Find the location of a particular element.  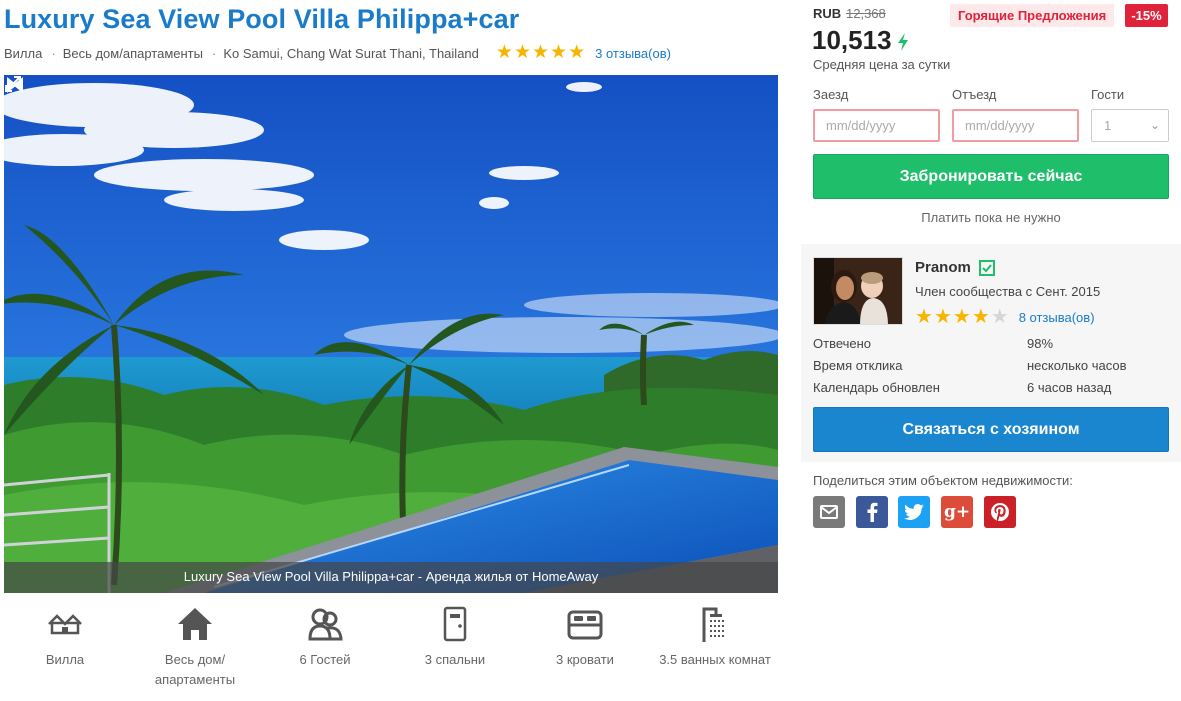

host-reviews-link: 8 отзыва(ов) is located at coordinates (1057, 317).